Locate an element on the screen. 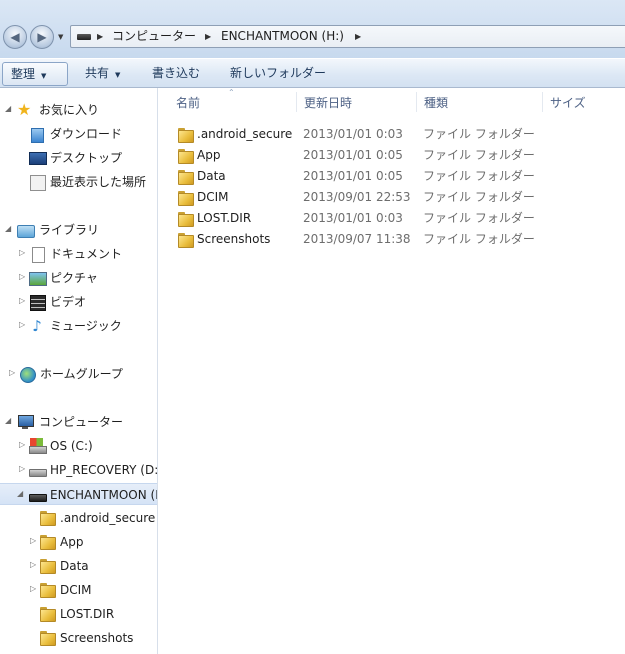 The width and height of the screenshot is (625, 654). library-icon is located at coordinates (26, 230).